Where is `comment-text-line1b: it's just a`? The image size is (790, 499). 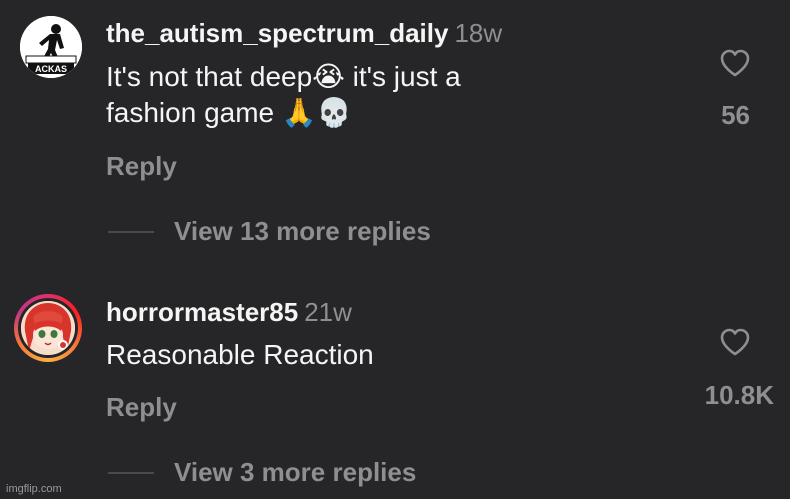
comment-text-line1b: it's just a is located at coordinates (402, 76).